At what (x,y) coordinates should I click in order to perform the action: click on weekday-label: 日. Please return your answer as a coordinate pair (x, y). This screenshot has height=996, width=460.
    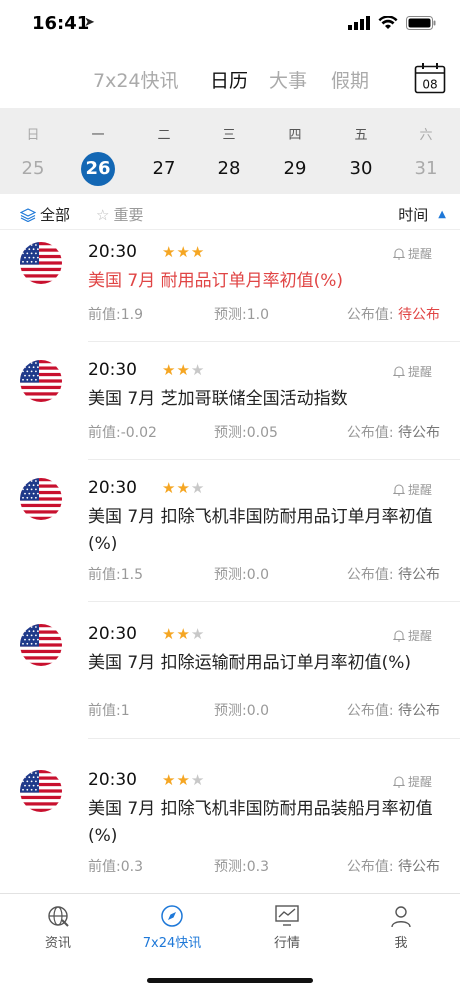
    Looking at the image, I should click on (33, 135).